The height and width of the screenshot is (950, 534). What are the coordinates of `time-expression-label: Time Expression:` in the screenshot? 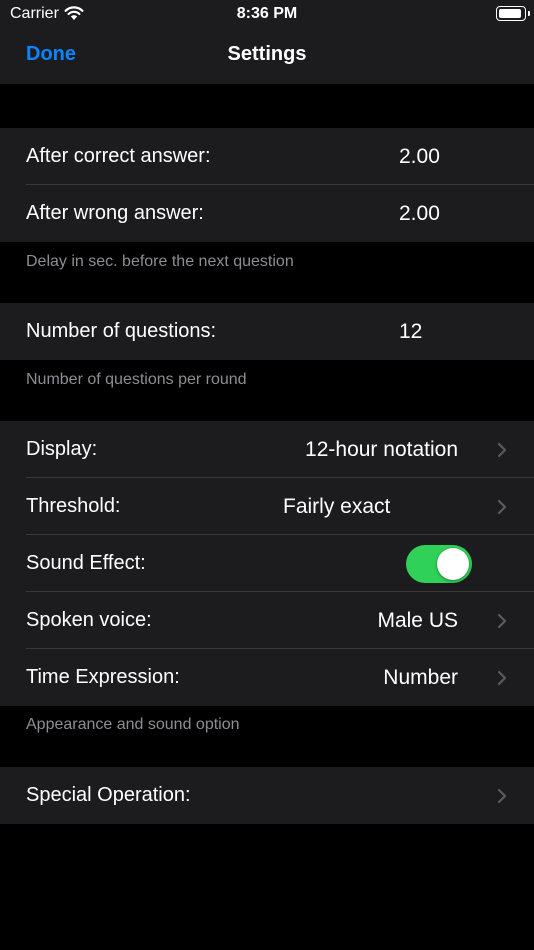 It's located at (103, 677).